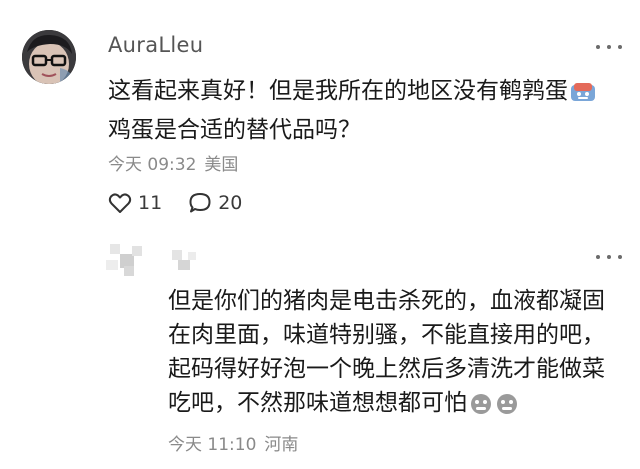  I want to click on reply-meta: 今天 11:10 河南, so click(237, 442).